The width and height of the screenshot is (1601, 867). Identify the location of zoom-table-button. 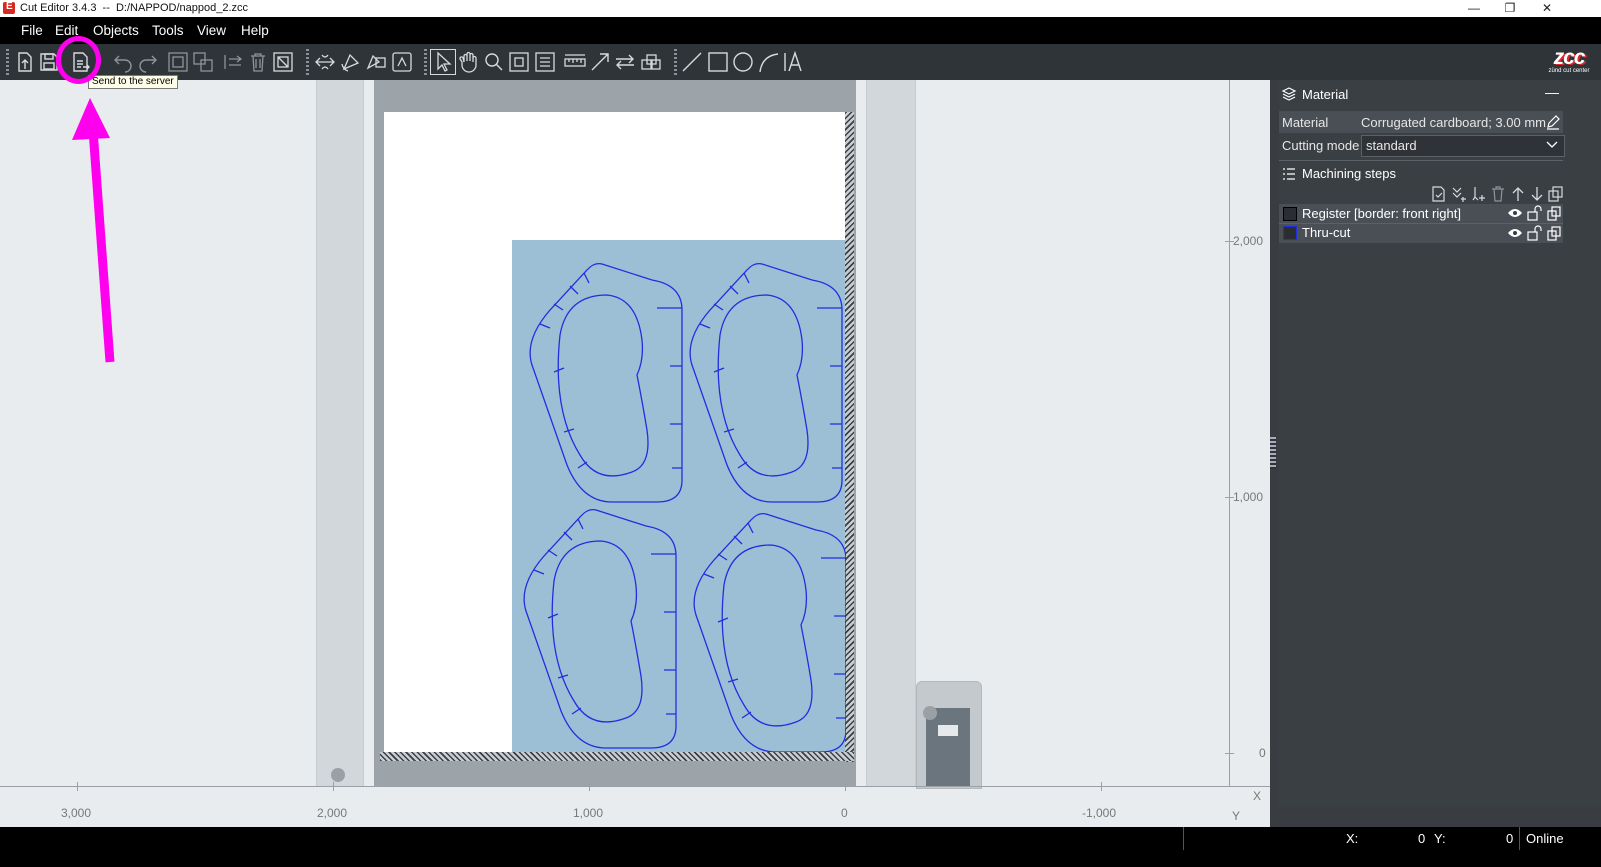
(545, 62).